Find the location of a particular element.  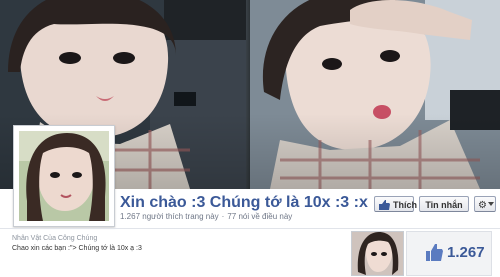

profile-photo-art is located at coordinates (64, 176).